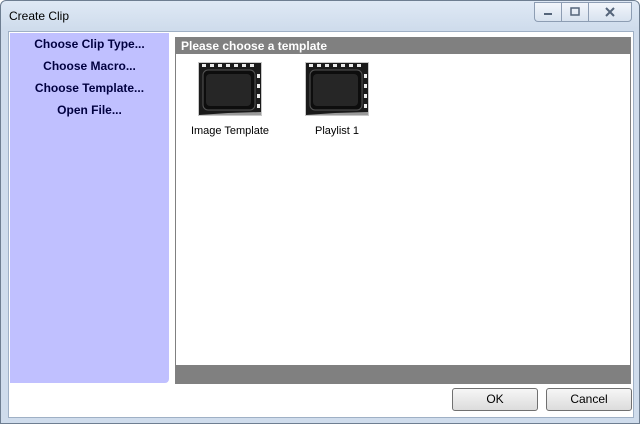  I want to click on minimize-icon, so click(548, 14).